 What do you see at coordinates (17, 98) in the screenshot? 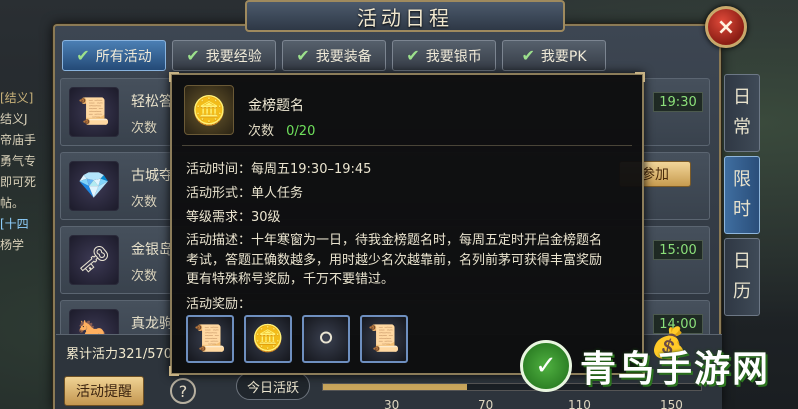
I see `chat-line: [结义]` at bounding box center [17, 98].